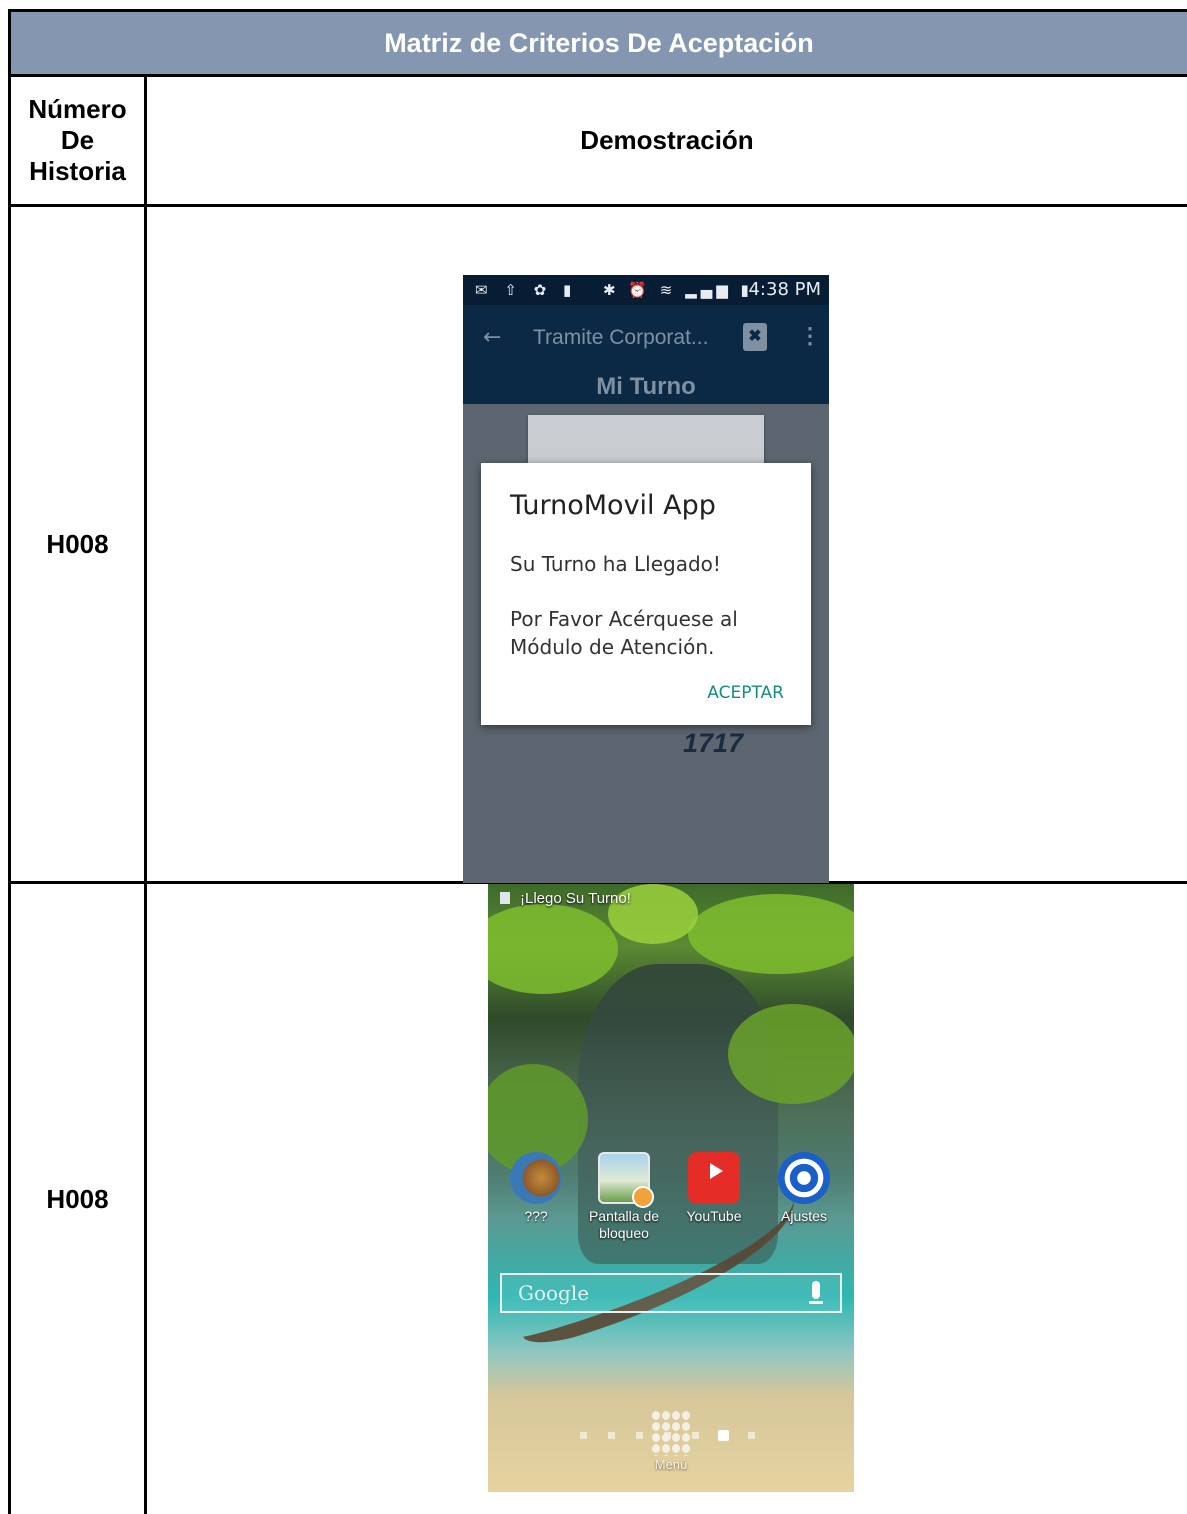 Image resolution: width=1187 pixels, height=1514 pixels. What do you see at coordinates (646, 354) in the screenshot?
I see `app-bar: ← Tramite Corporat... ✖ ⋮ Mi Turno` at bounding box center [646, 354].